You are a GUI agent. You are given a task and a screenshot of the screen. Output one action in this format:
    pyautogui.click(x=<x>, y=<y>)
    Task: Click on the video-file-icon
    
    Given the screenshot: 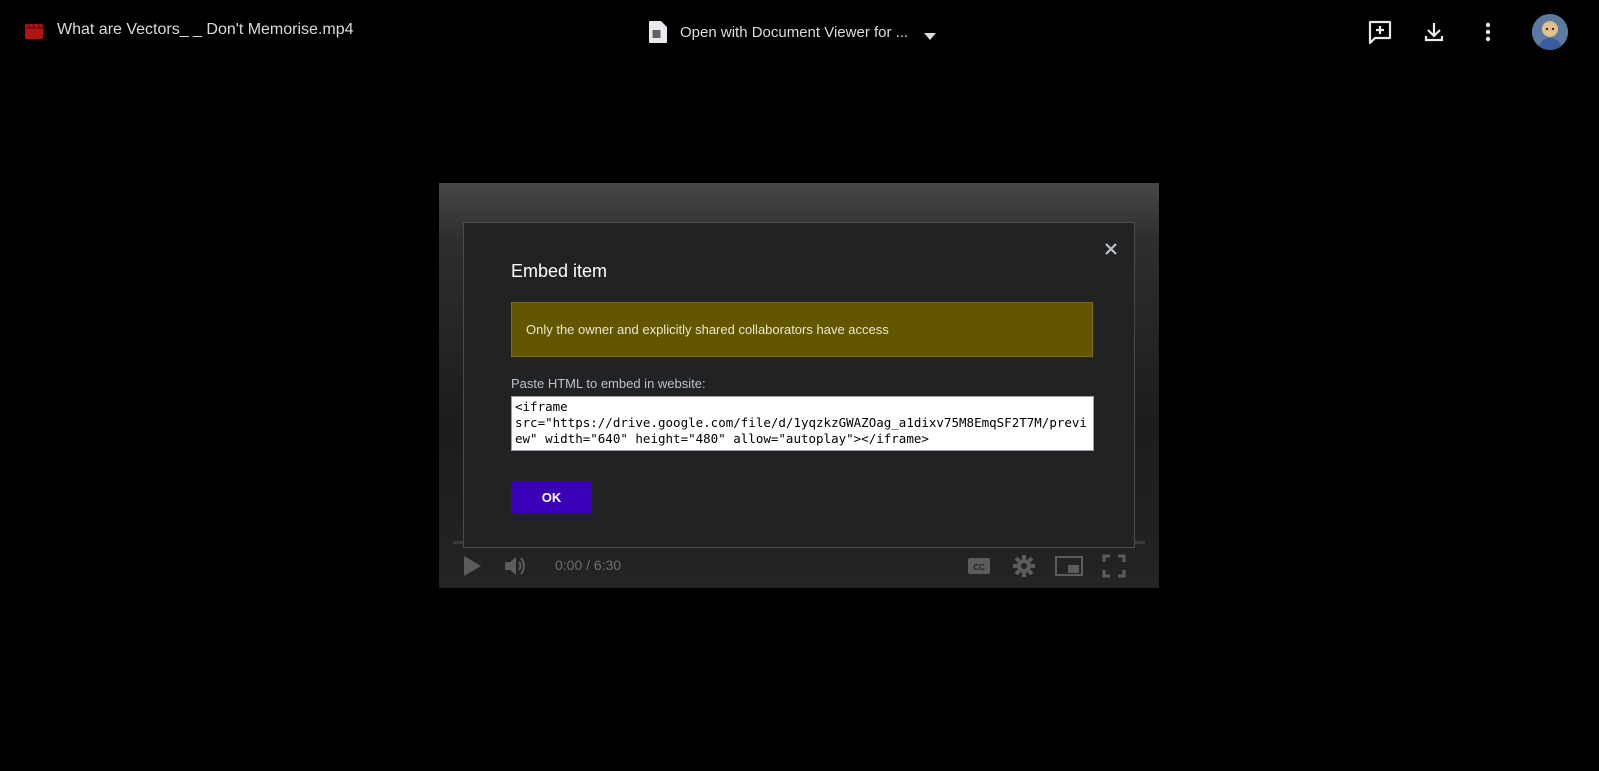 What is the action you would take?
    pyautogui.click(x=34, y=31)
    